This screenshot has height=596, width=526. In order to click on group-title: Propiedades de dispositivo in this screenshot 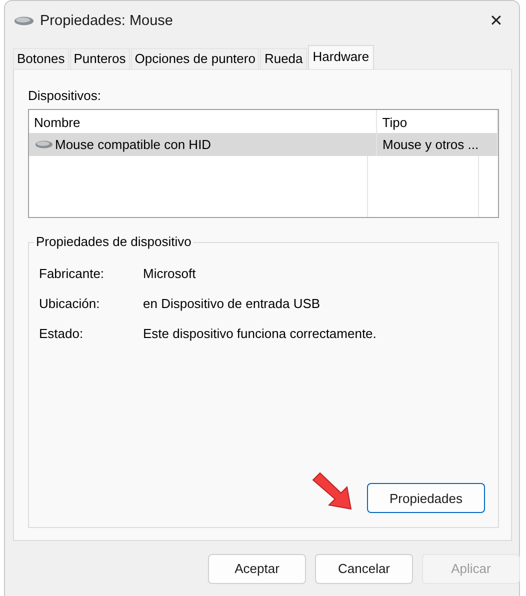, I will do `click(114, 241)`.